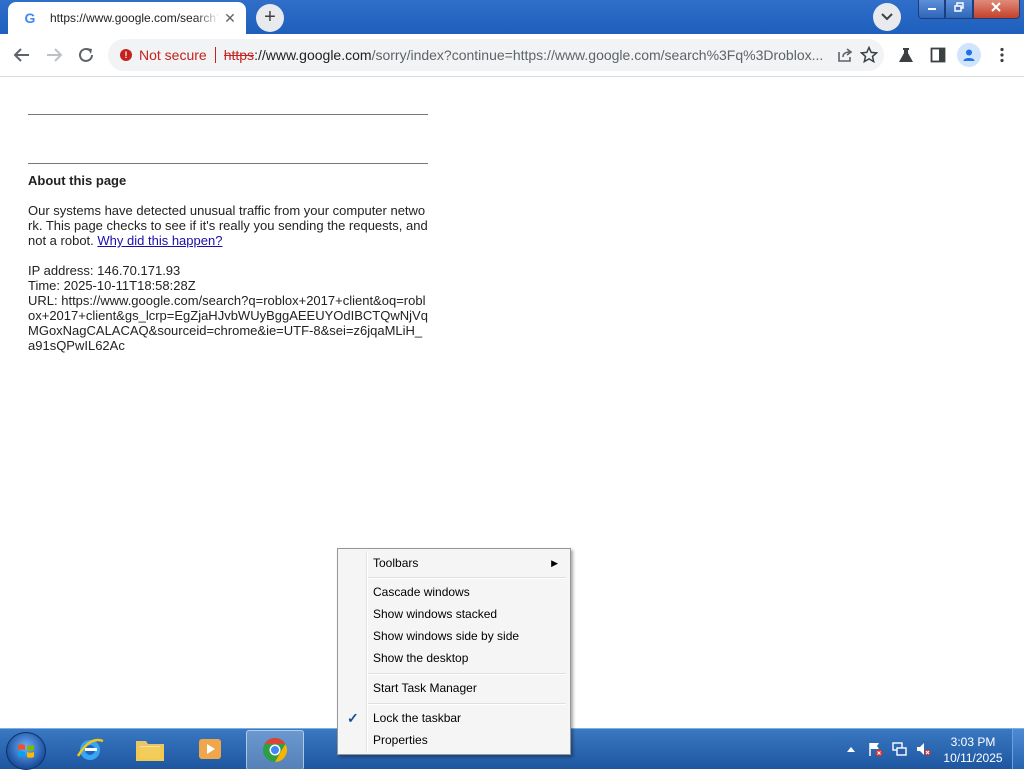 This screenshot has width=1024, height=770. I want to click on new-tab-button: +, so click(270, 18).